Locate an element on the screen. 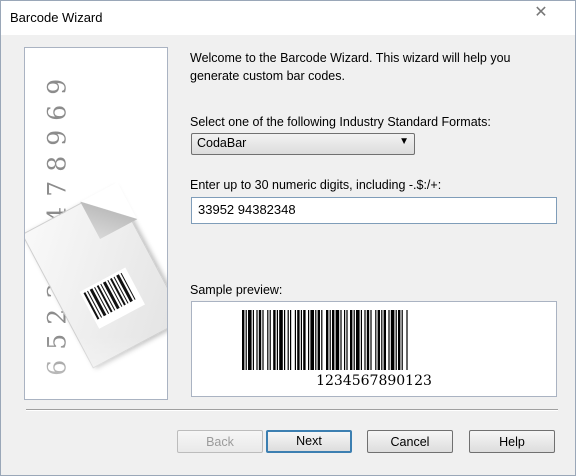  sample-barcode: 1234567890123 is located at coordinates (337, 349).